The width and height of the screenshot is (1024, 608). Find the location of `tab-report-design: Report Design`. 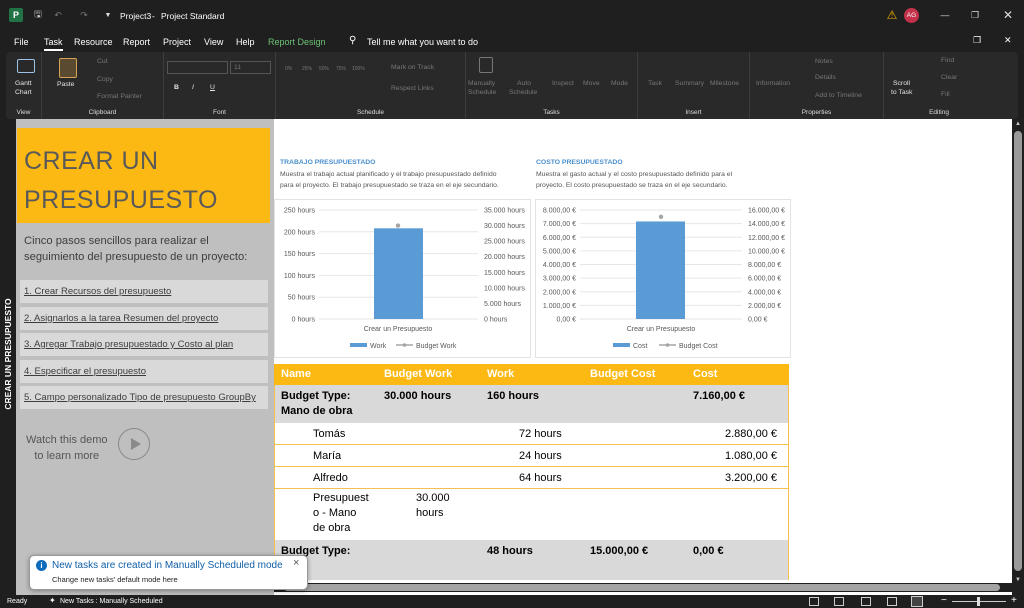

tab-report-design: Report Design is located at coordinates (297, 42).